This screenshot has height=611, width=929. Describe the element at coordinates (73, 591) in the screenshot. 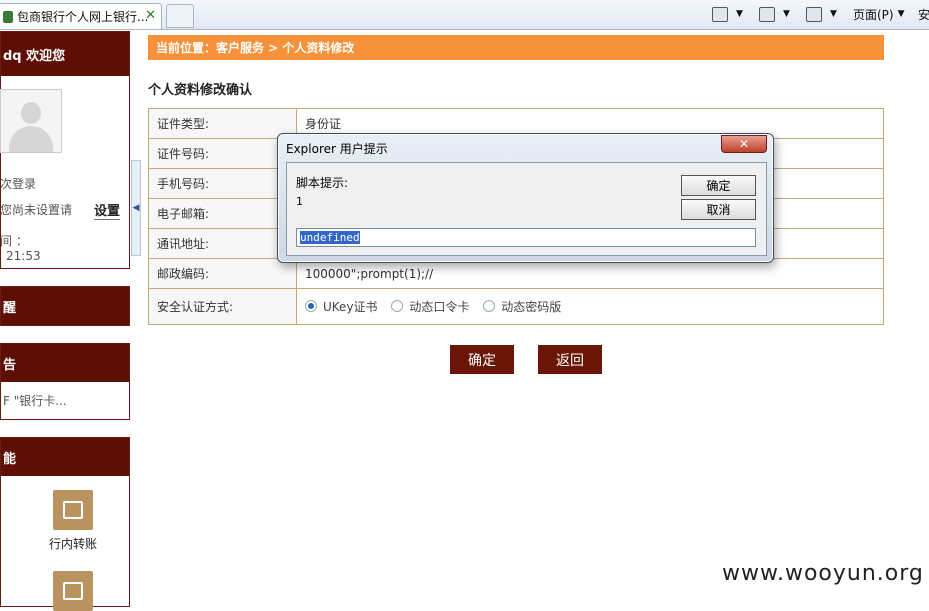

I see `phone-icon` at that location.